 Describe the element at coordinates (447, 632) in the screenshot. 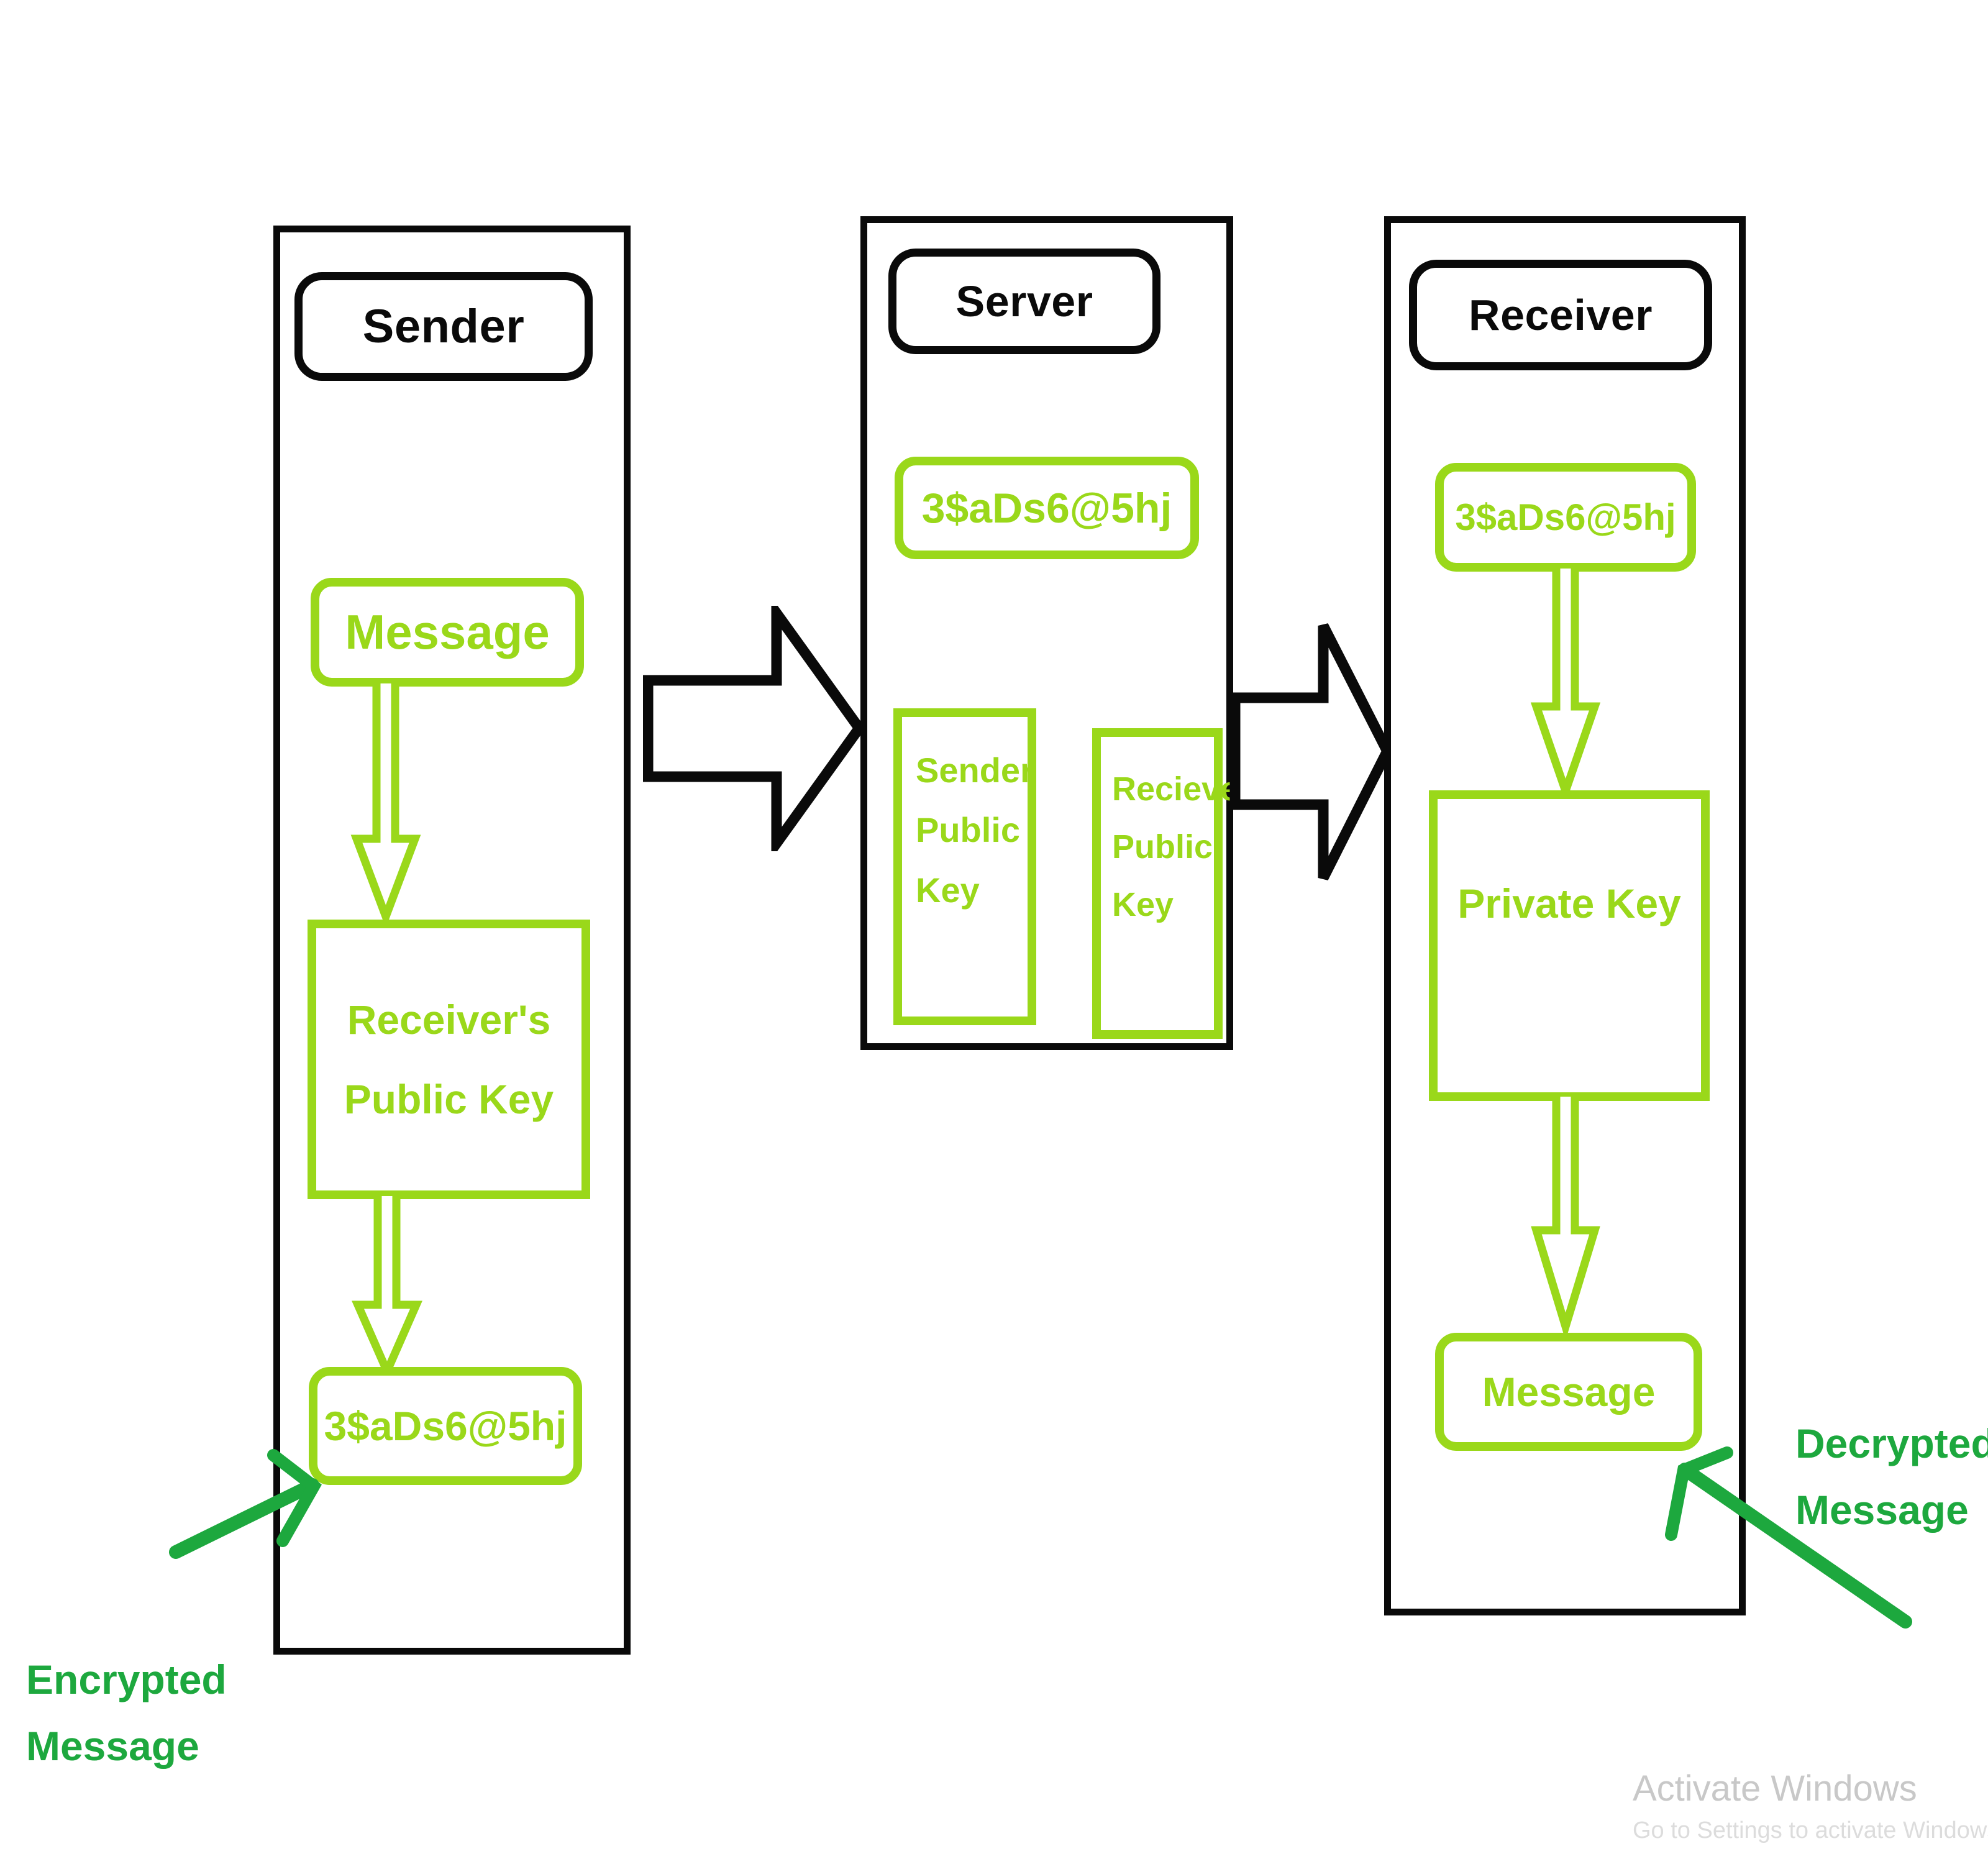

I see `sender-message-box: Message` at that location.